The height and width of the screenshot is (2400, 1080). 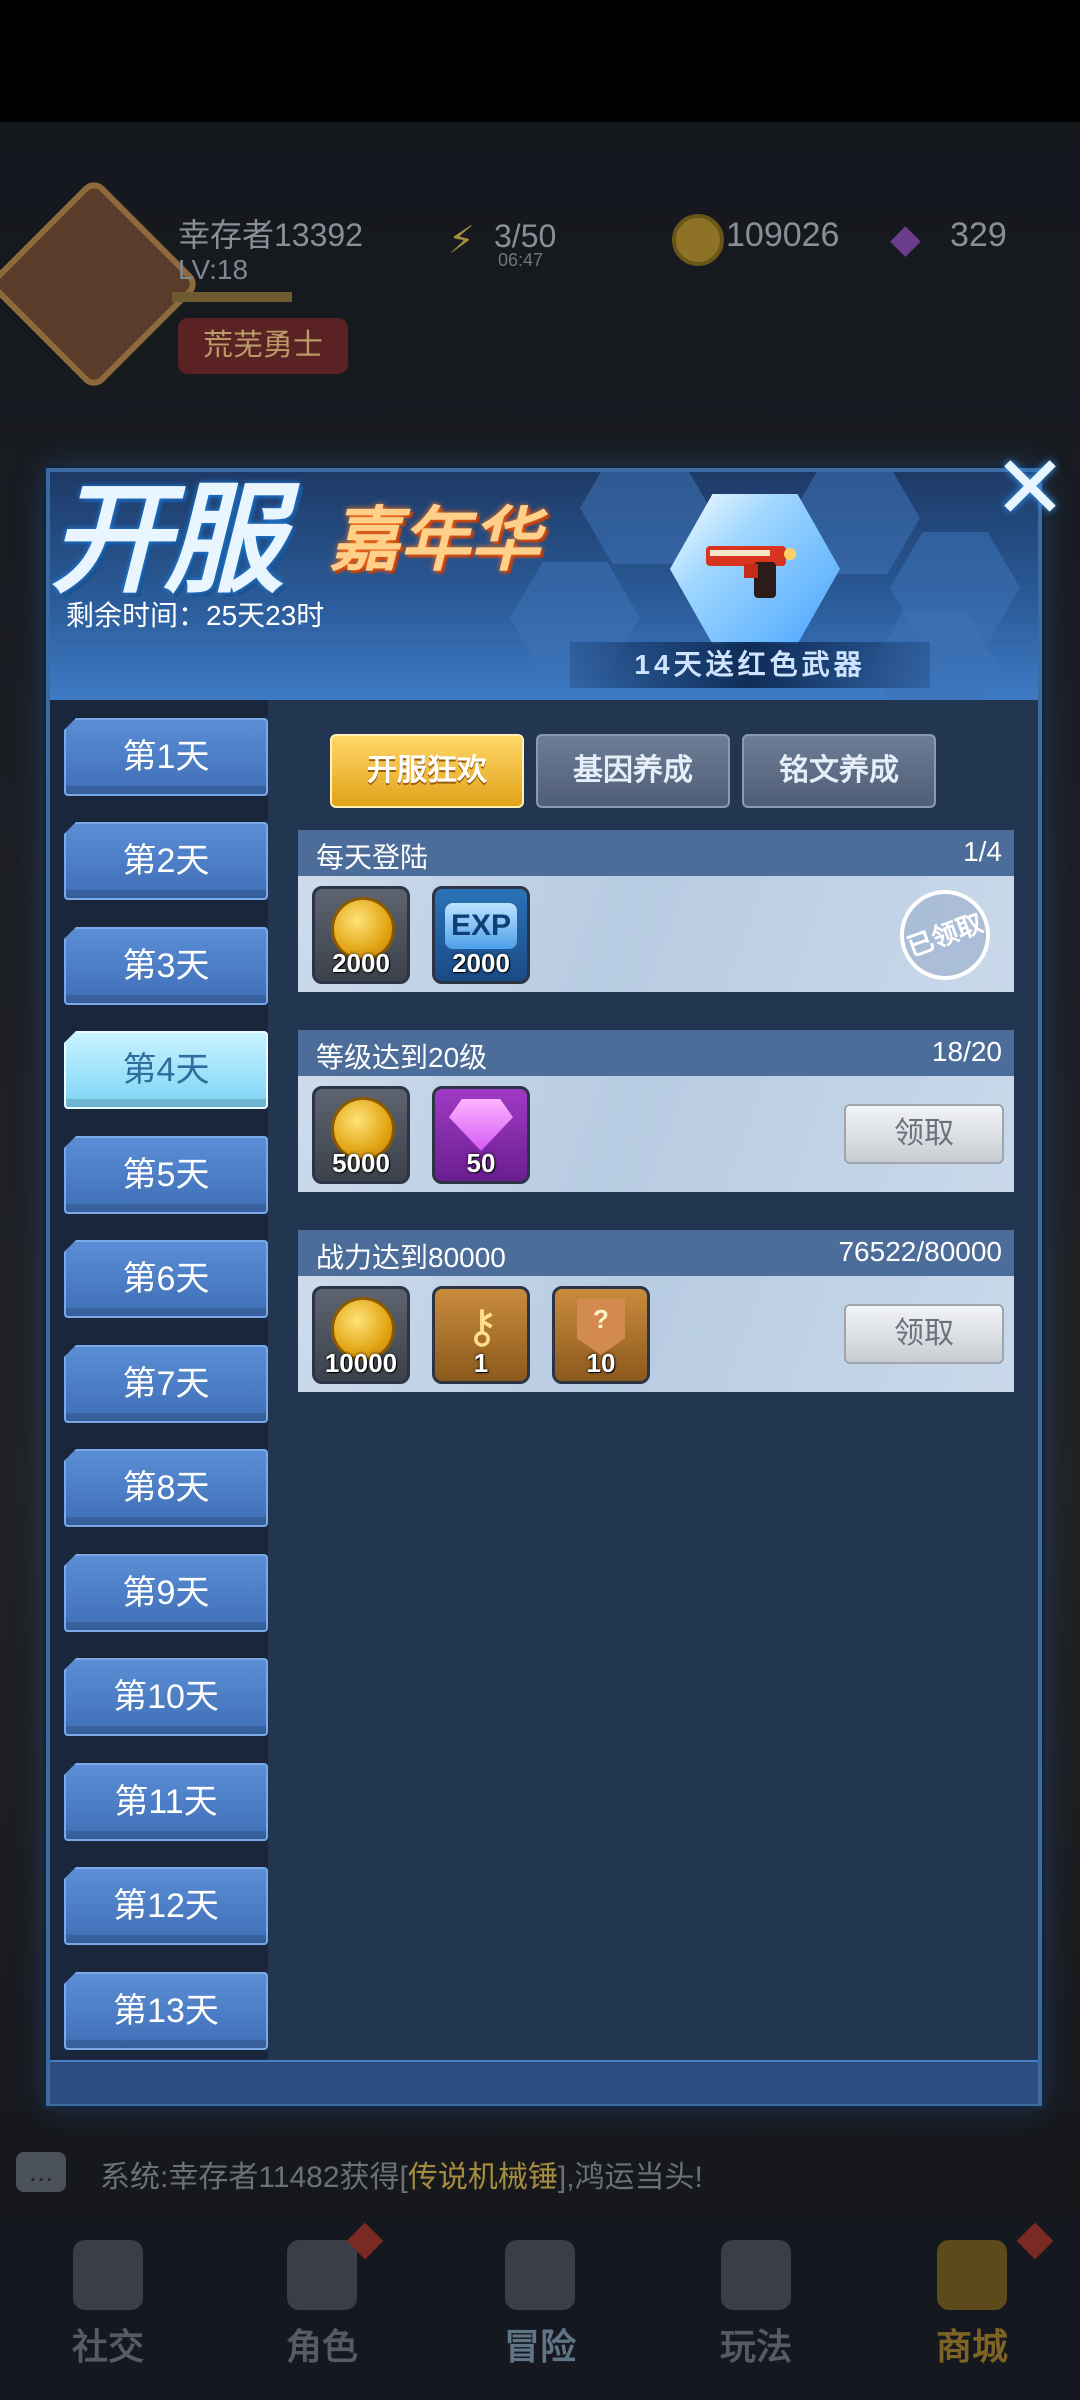 What do you see at coordinates (166, 1488) in the screenshot?
I see `day-tab-8: 第8天` at bounding box center [166, 1488].